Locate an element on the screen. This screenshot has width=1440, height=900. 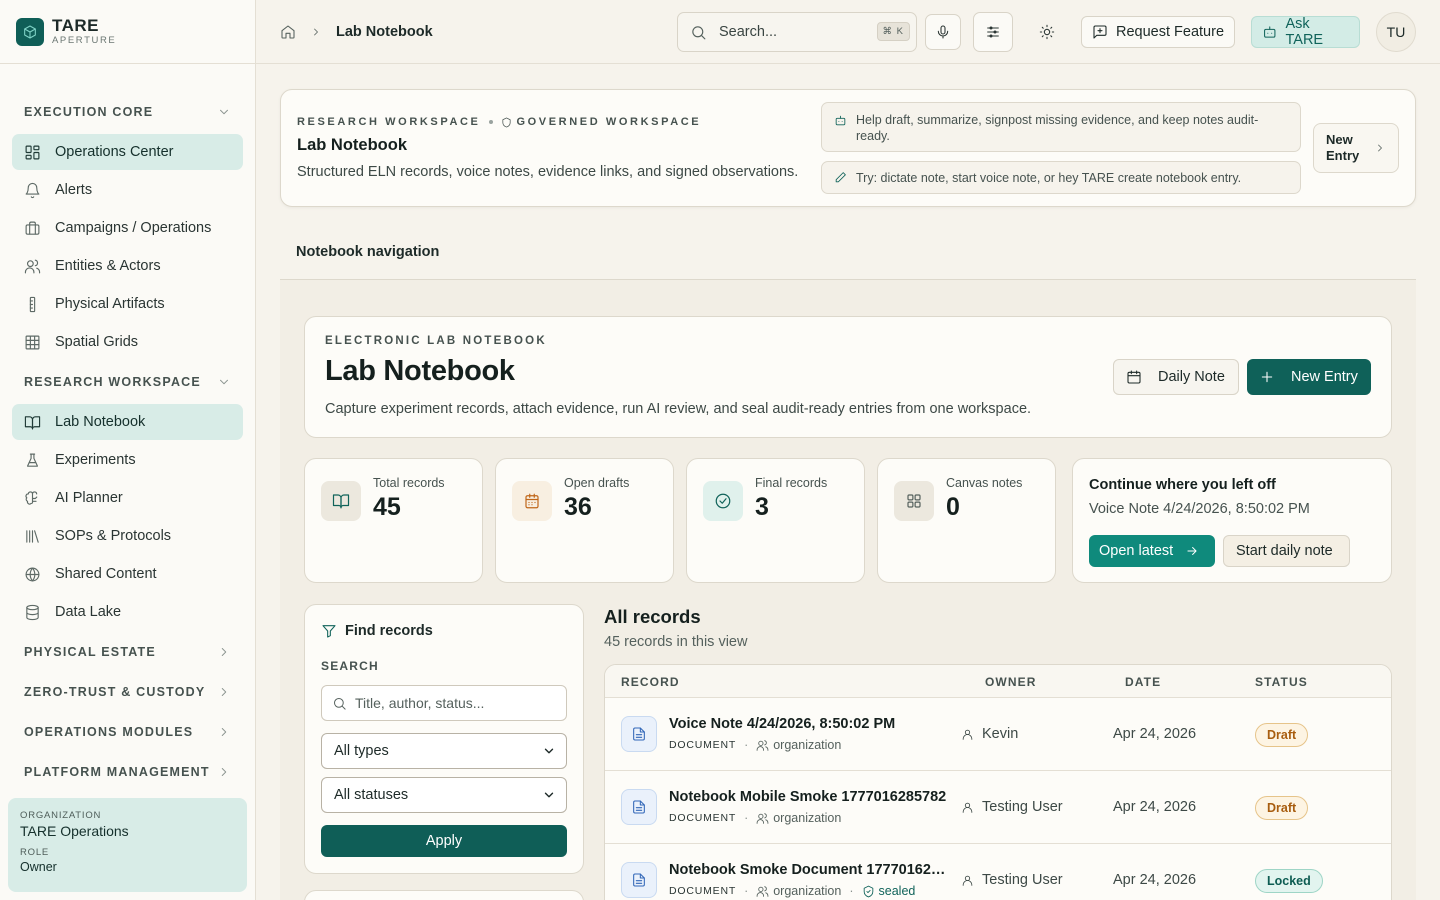
sidebar-item-lab-notebook: Lab Notebook is located at coordinates (127, 422).